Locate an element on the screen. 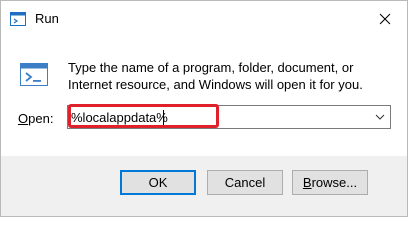  open-label: Open: is located at coordinates (36, 118).